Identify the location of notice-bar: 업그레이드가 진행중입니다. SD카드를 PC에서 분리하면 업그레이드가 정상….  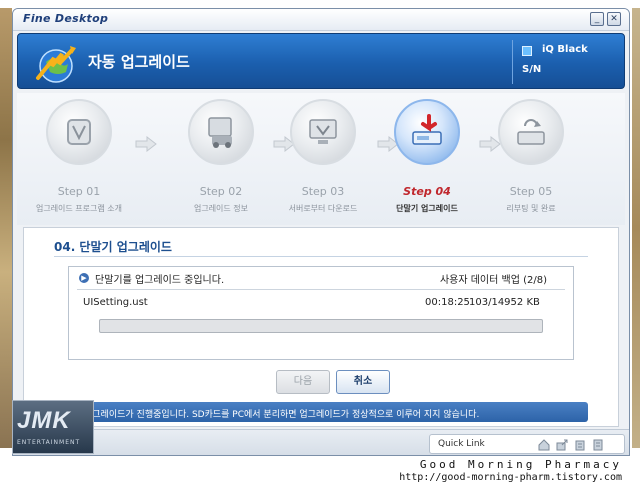
(319, 412).